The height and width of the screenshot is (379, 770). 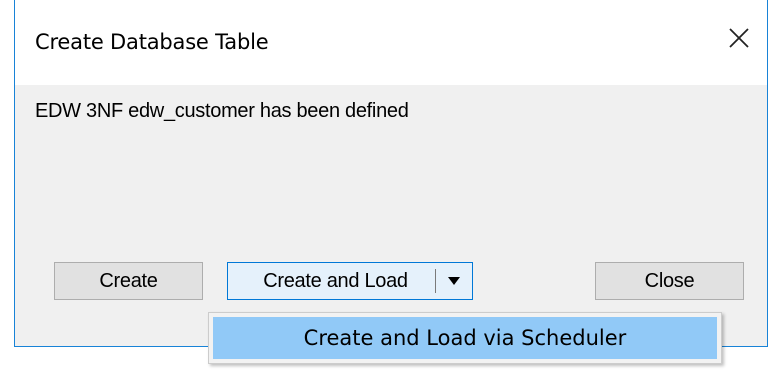 I want to click on dropdown-arrow-button, so click(x=454, y=281).